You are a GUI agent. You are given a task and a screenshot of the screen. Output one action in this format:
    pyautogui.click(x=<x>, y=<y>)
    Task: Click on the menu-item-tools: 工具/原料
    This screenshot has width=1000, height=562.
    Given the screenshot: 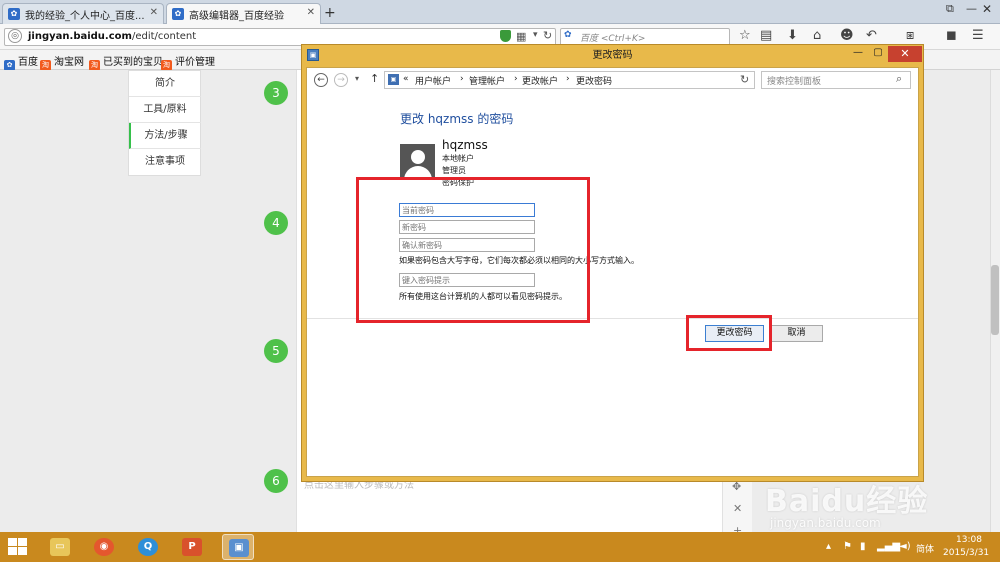 What is the action you would take?
    pyautogui.click(x=165, y=110)
    